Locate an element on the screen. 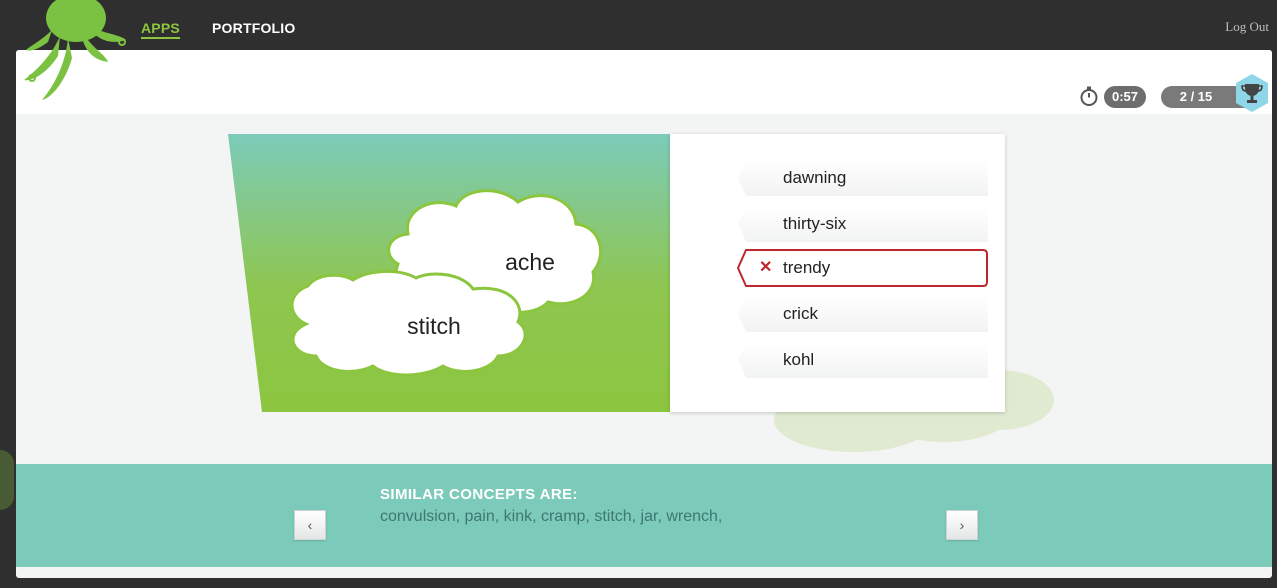 The image size is (1277, 588). octopus-logo-icon is located at coordinates (87, 60).